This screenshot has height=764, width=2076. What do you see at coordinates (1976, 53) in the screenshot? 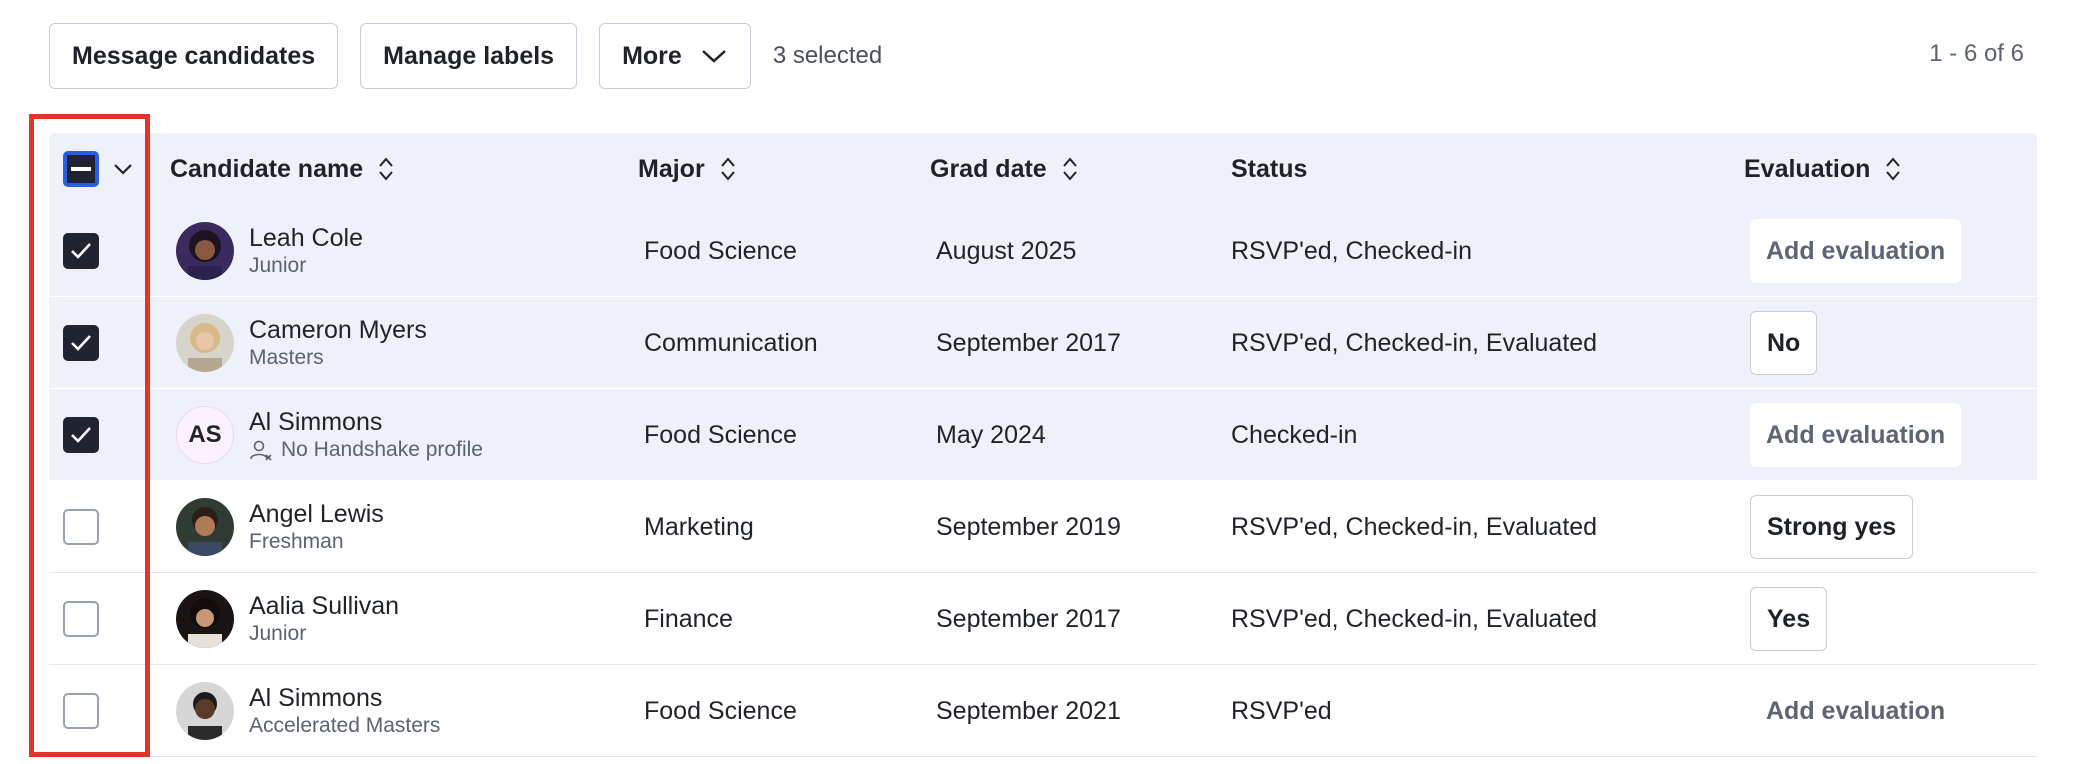
I see `pagination-range: 1 - 6 of 6` at bounding box center [1976, 53].